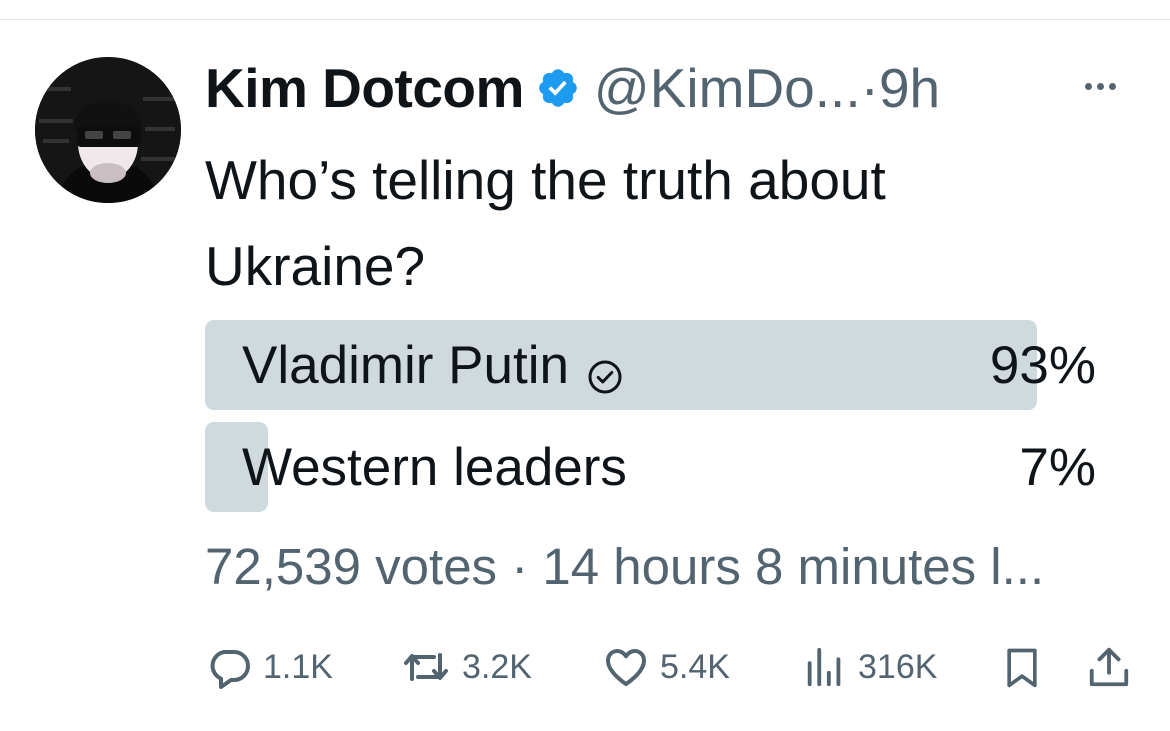 This screenshot has width=1170, height=731. What do you see at coordinates (558, 88) in the screenshot?
I see `verified-badge-icon` at bounding box center [558, 88].